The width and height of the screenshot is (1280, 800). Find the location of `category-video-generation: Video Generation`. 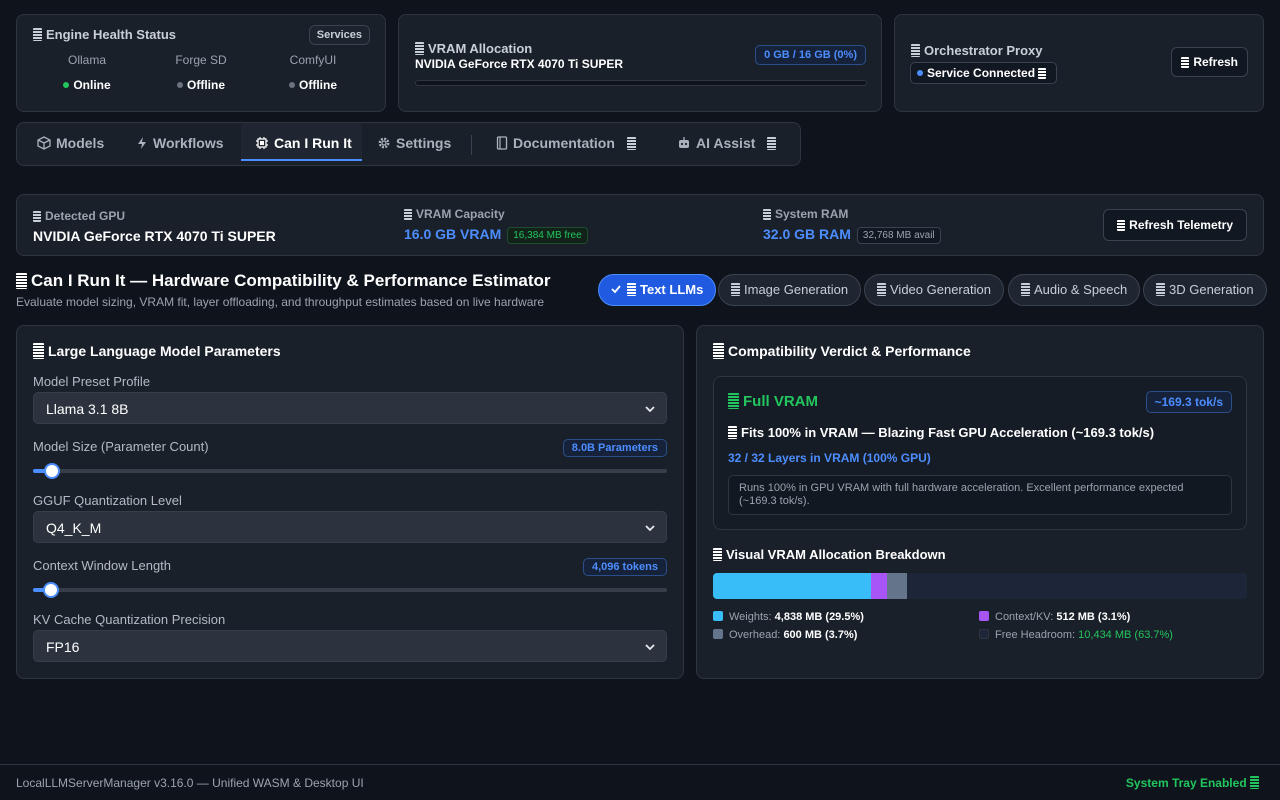

category-video-generation: Video Generation is located at coordinates (934, 290).